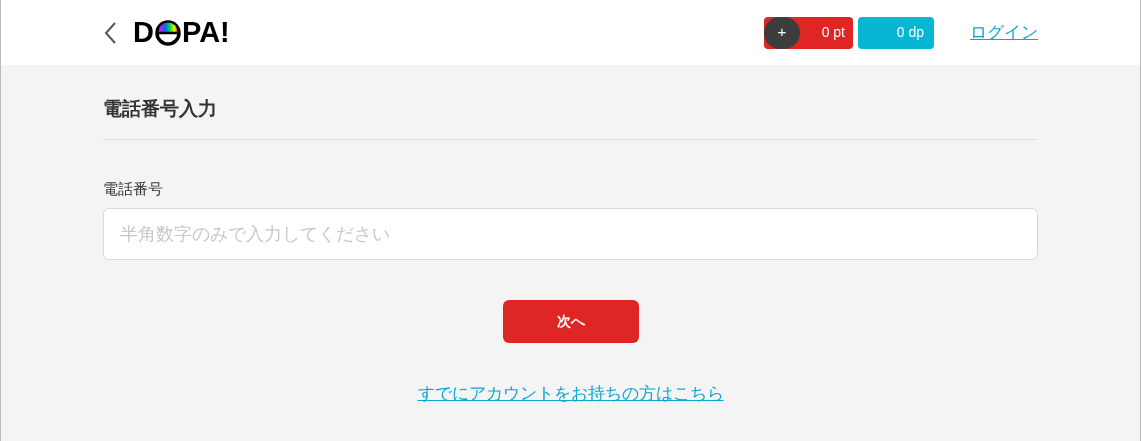 The height and width of the screenshot is (441, 1141). What do you see at coordinates (1004, 32) in the screenshot?
I see `login-link: ログイン` at bounding box center [1004, 32].